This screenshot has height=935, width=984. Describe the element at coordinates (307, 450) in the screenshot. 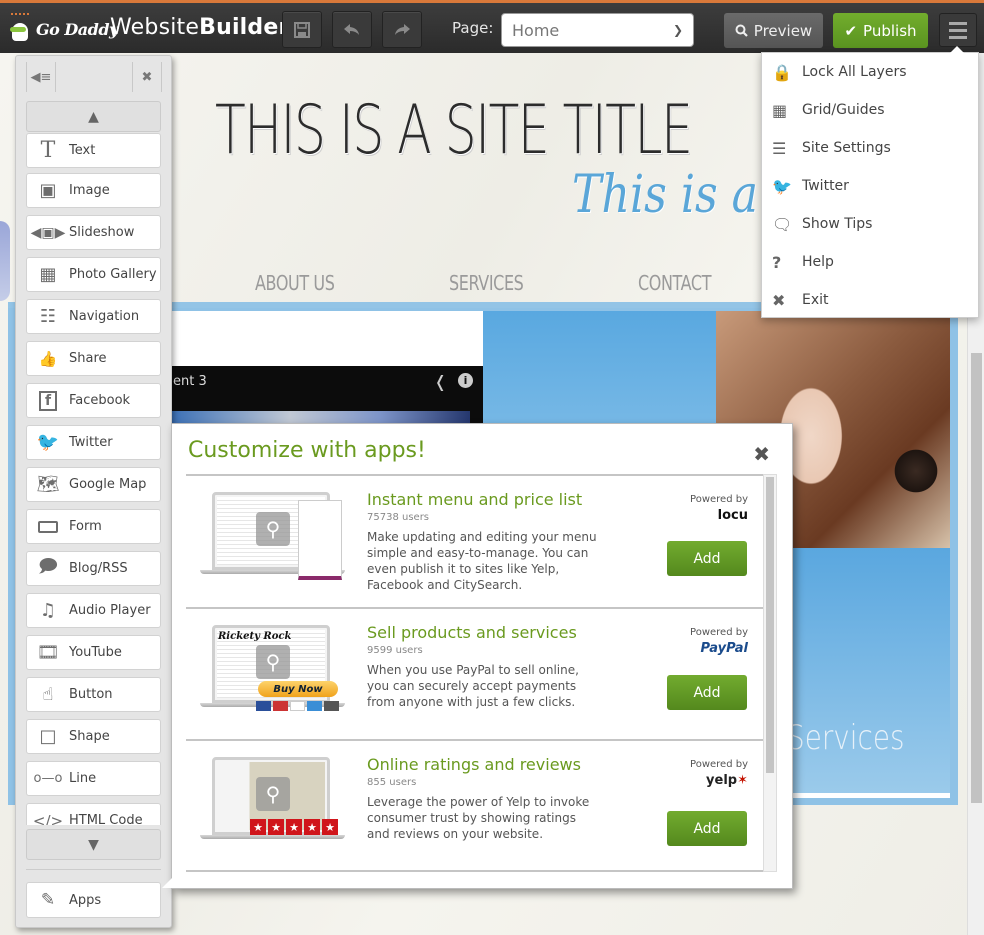

I see `dialog-title: Customize with apps!` at that location.